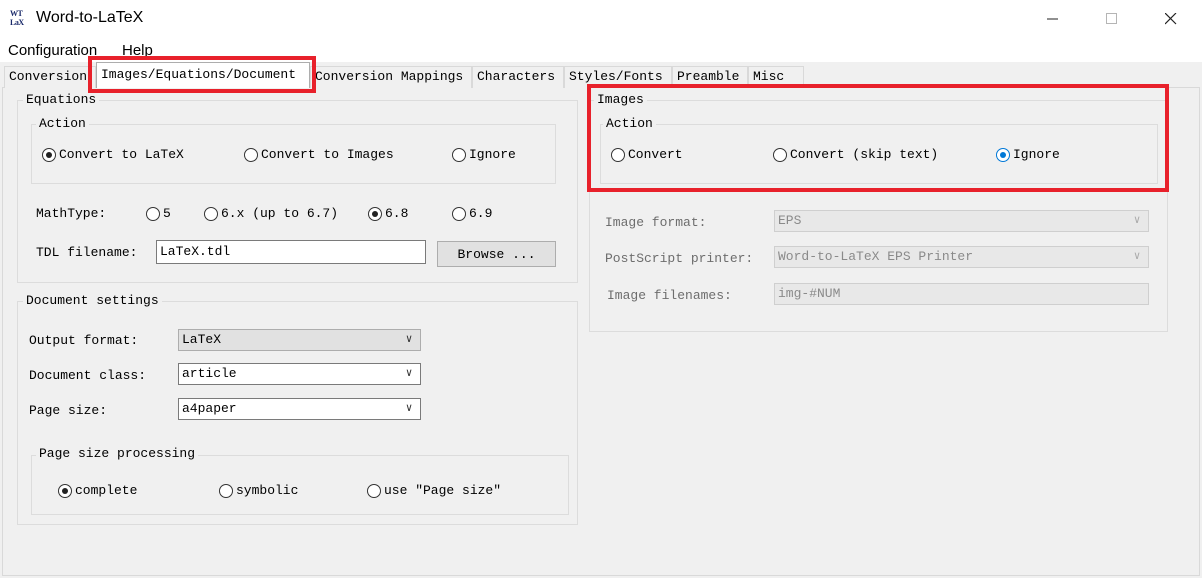 This screenshot has width=1202, height=578. Describe the element at coordinates (97, 490) in the screenshot. I see `radio-complete: complete` at that location.